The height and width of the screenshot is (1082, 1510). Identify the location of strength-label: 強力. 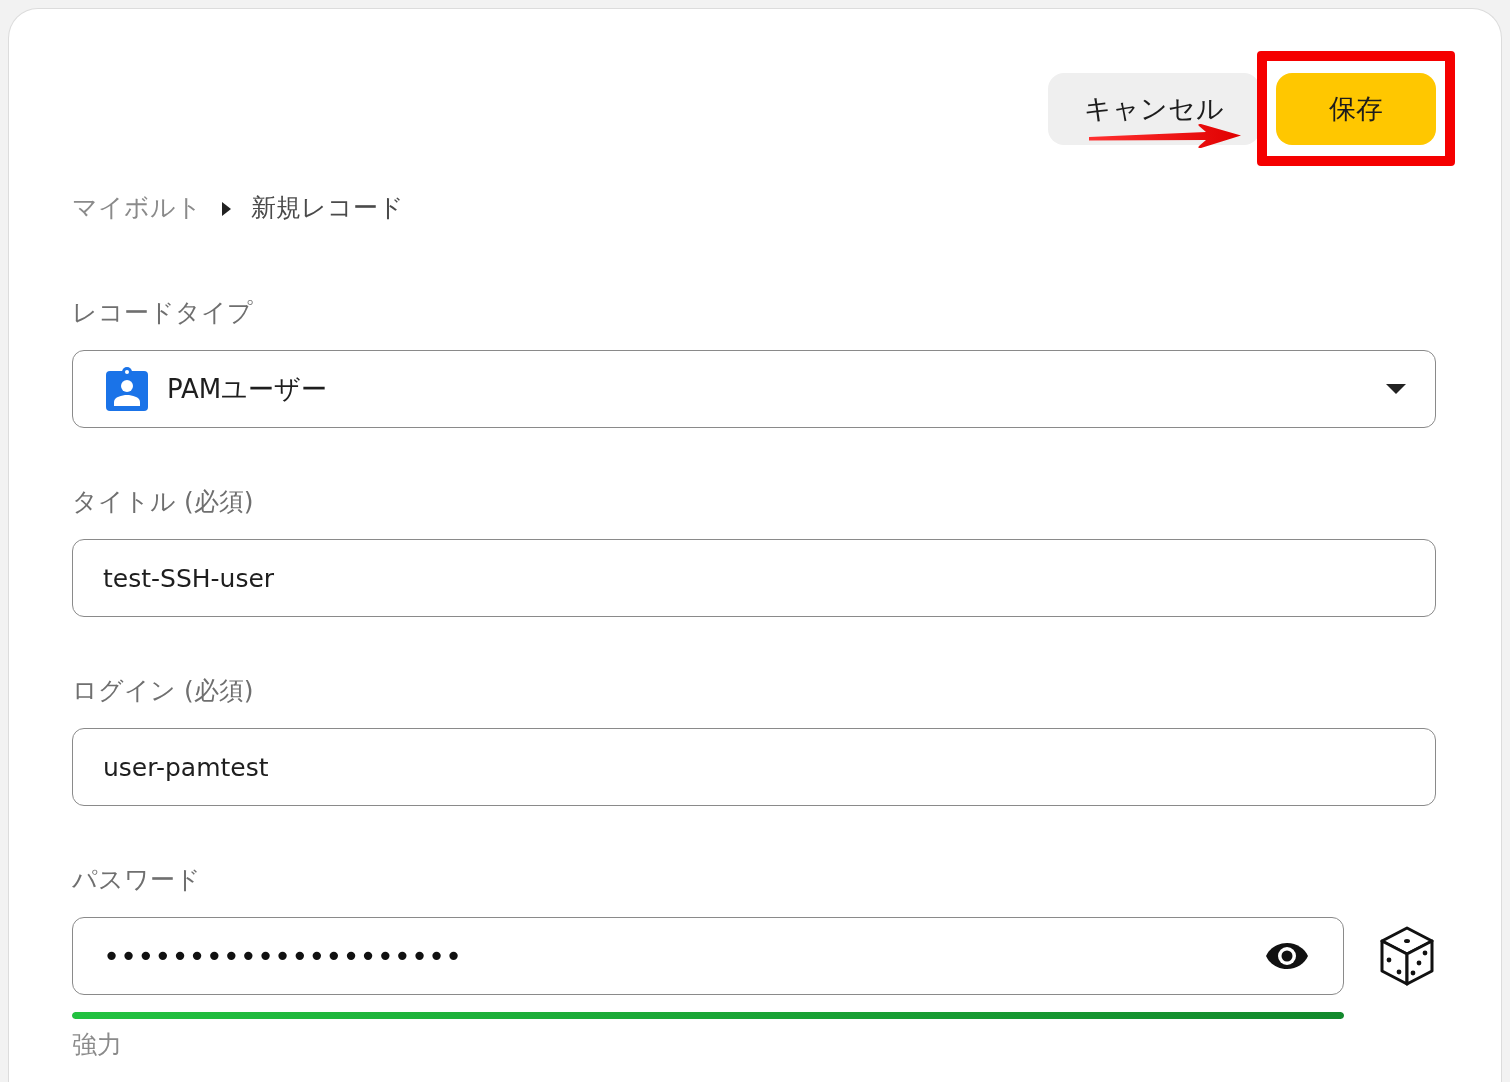
(97, 1045).